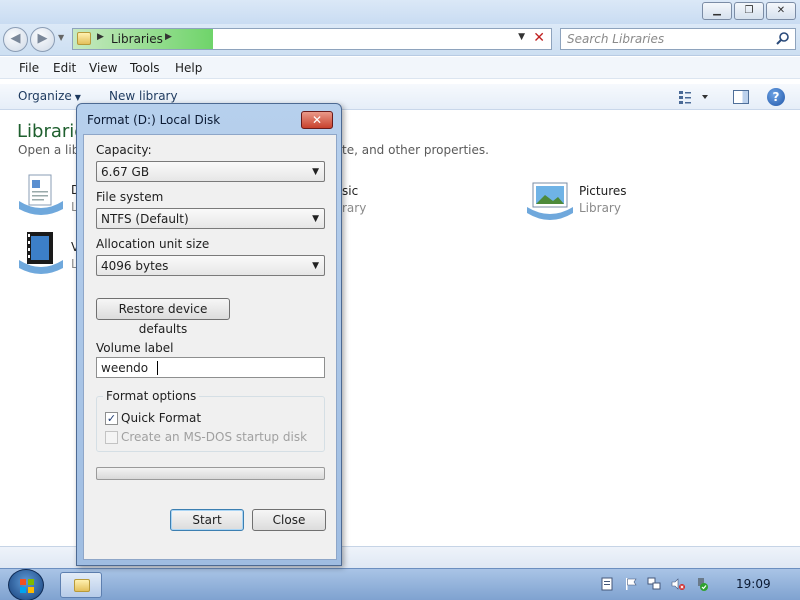 The image size is (800, 600). Describe the element at coordinates (41, 252) in the screenshot. I see `videos-library-icon` at that location.